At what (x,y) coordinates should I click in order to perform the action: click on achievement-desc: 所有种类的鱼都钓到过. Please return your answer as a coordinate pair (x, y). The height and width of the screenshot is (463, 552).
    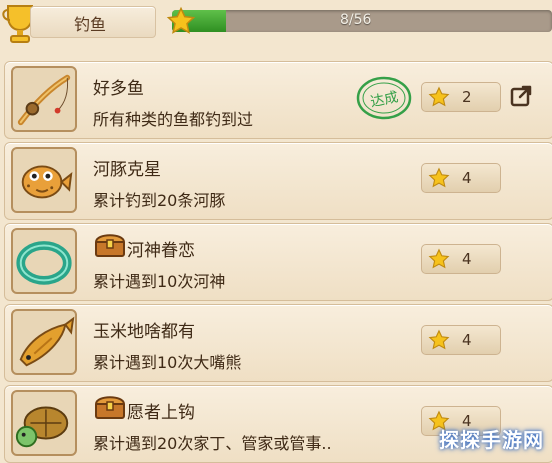
    Looking at the image, I should click on (173, 119).